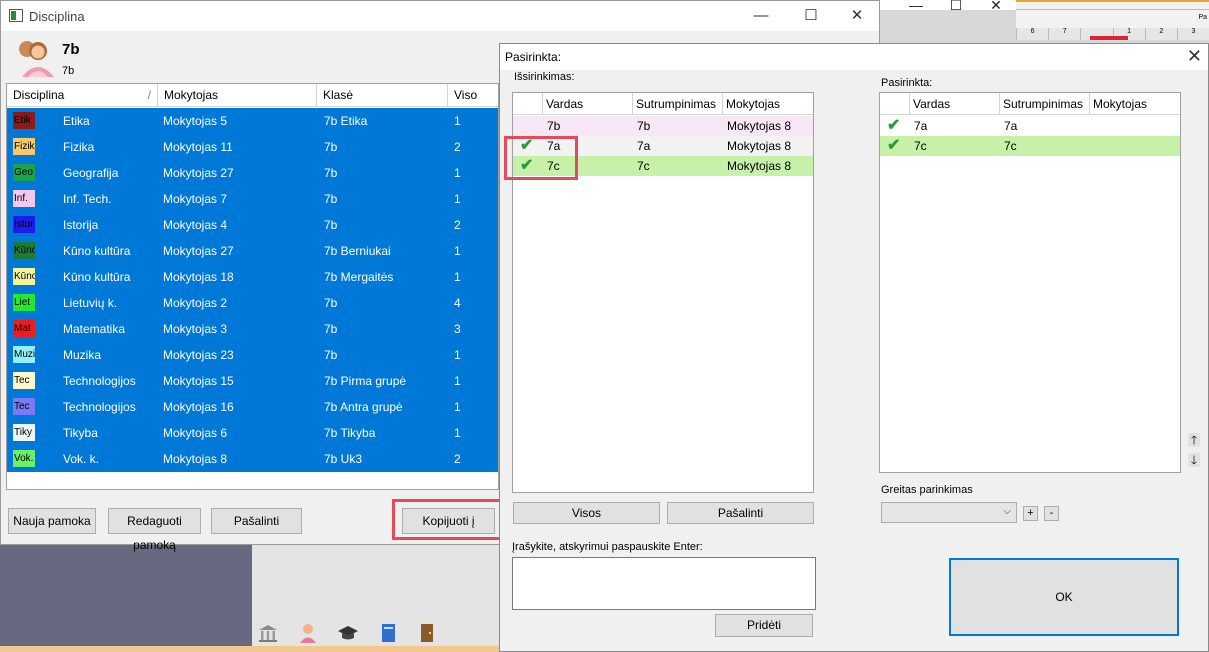 The height and width of the screenshot is (652, 1209). Describe the element at coordinates (195, 225) in the screenshot. I see `cell-teacher: Mokytojas 4` at that location.